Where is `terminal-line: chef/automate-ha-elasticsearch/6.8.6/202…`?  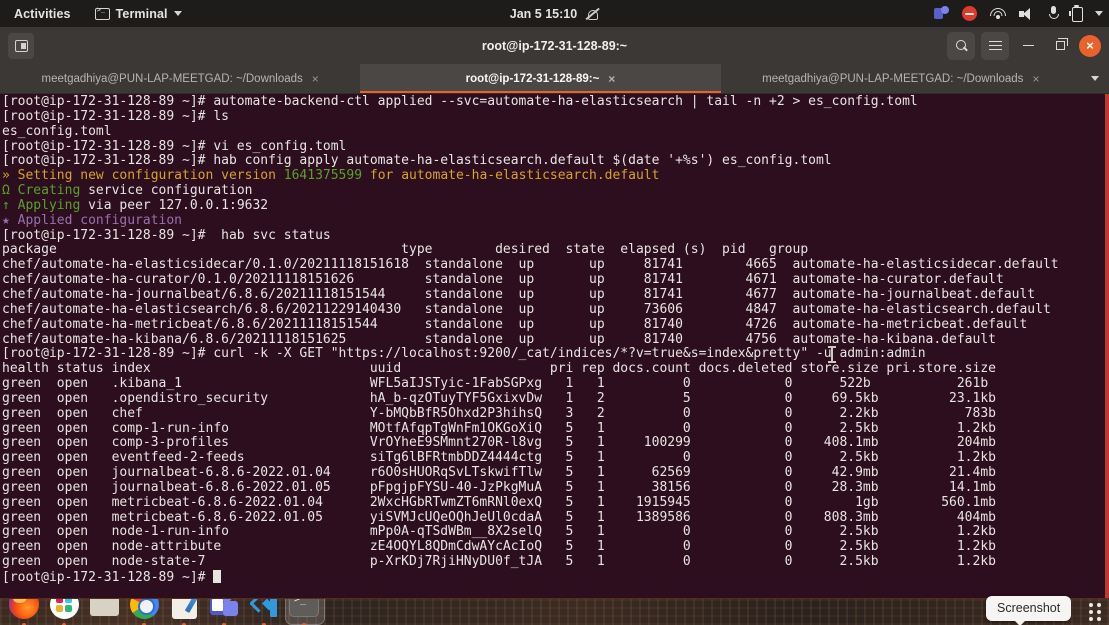
terminal-line: chef/automate-ha-elasticsearch/6.8.6/202… is located at coordinates (553, 310).